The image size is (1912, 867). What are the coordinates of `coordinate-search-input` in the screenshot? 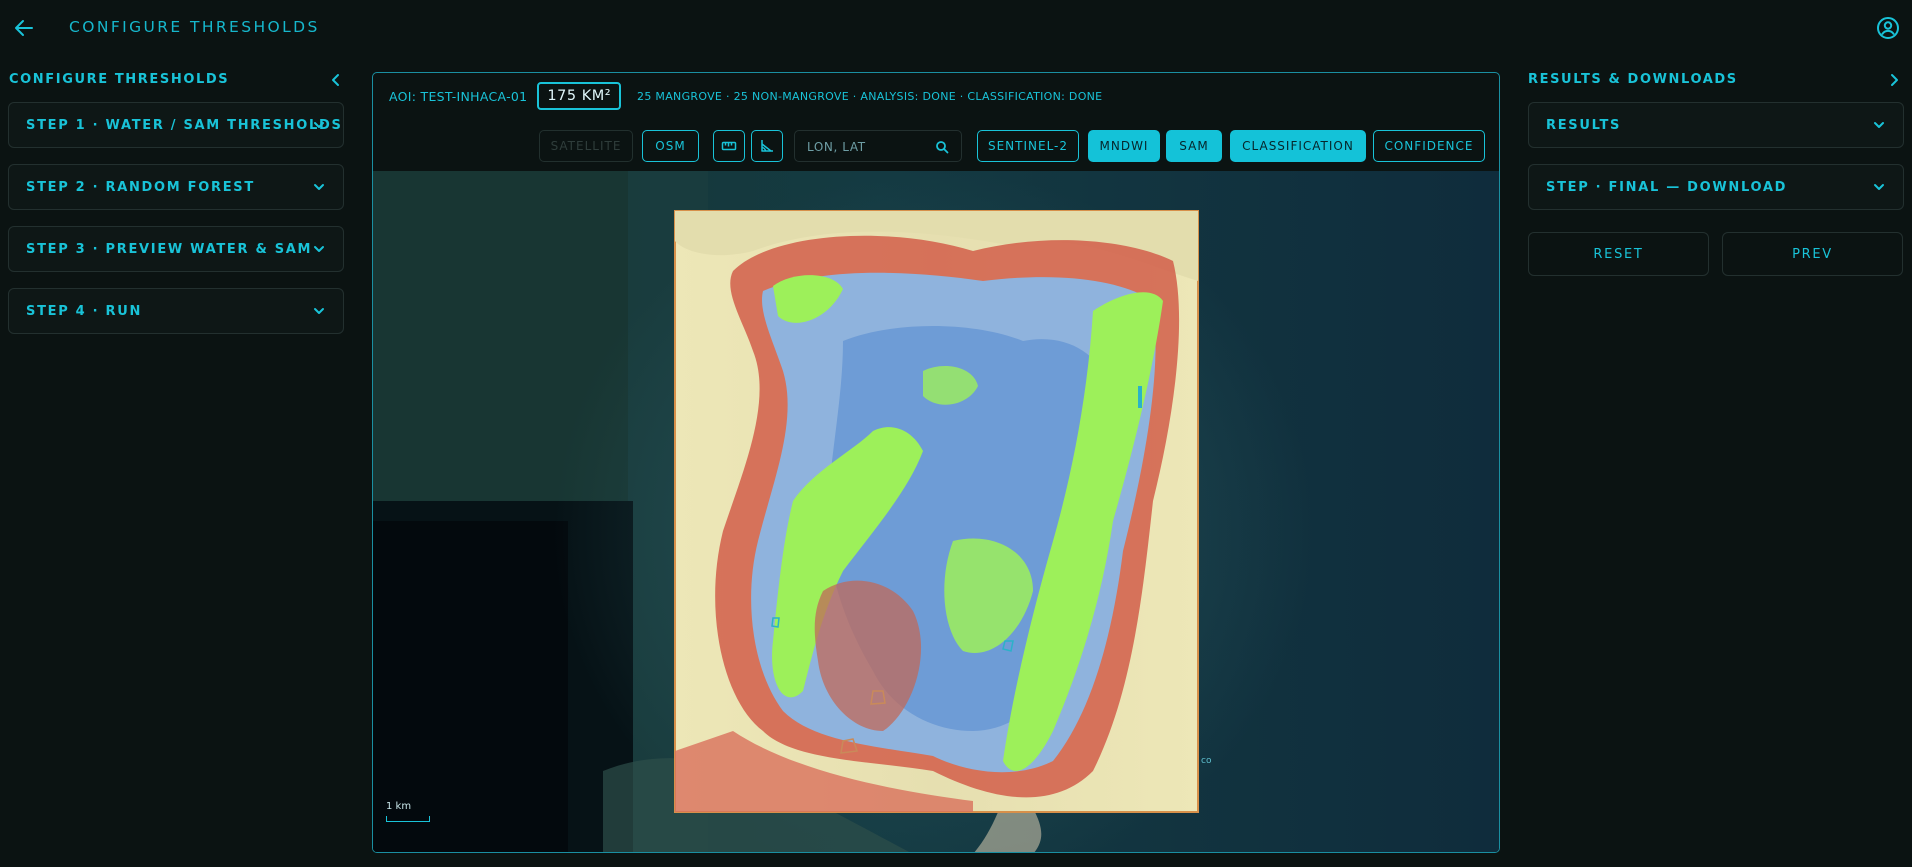 It's located at (867, 147).